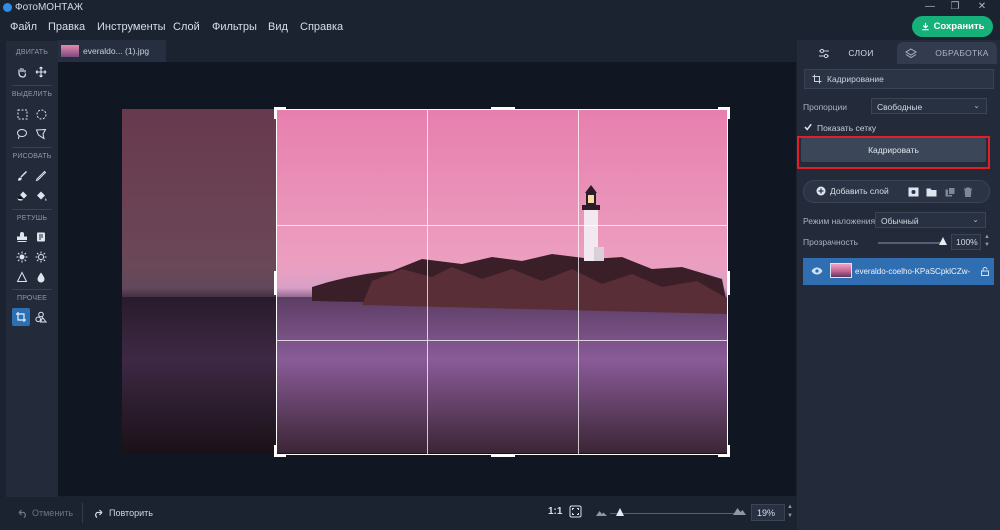 Image resolution: width=1000 pixels, height=530 pixels. Describe the element at coordinates (846, 53) in the screenshot. I see `tab-layers: СЛОИ` at that location.